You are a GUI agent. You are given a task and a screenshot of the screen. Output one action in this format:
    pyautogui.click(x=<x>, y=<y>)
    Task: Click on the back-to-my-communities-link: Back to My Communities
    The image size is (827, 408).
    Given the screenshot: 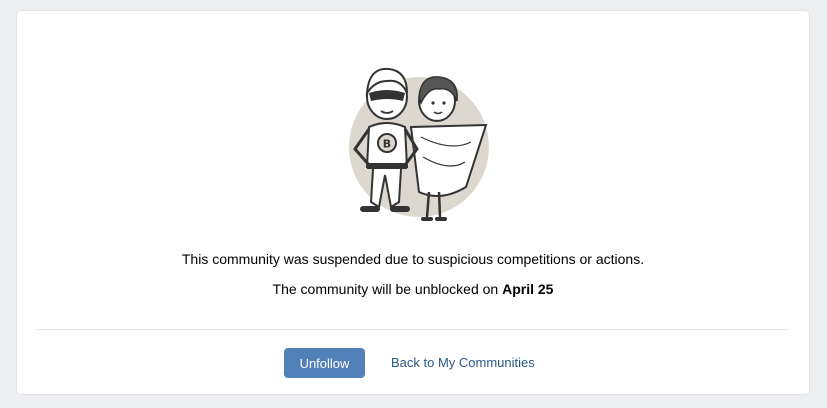 What is the action you would take?
    pyautogui.click(x=463, y=362)
    